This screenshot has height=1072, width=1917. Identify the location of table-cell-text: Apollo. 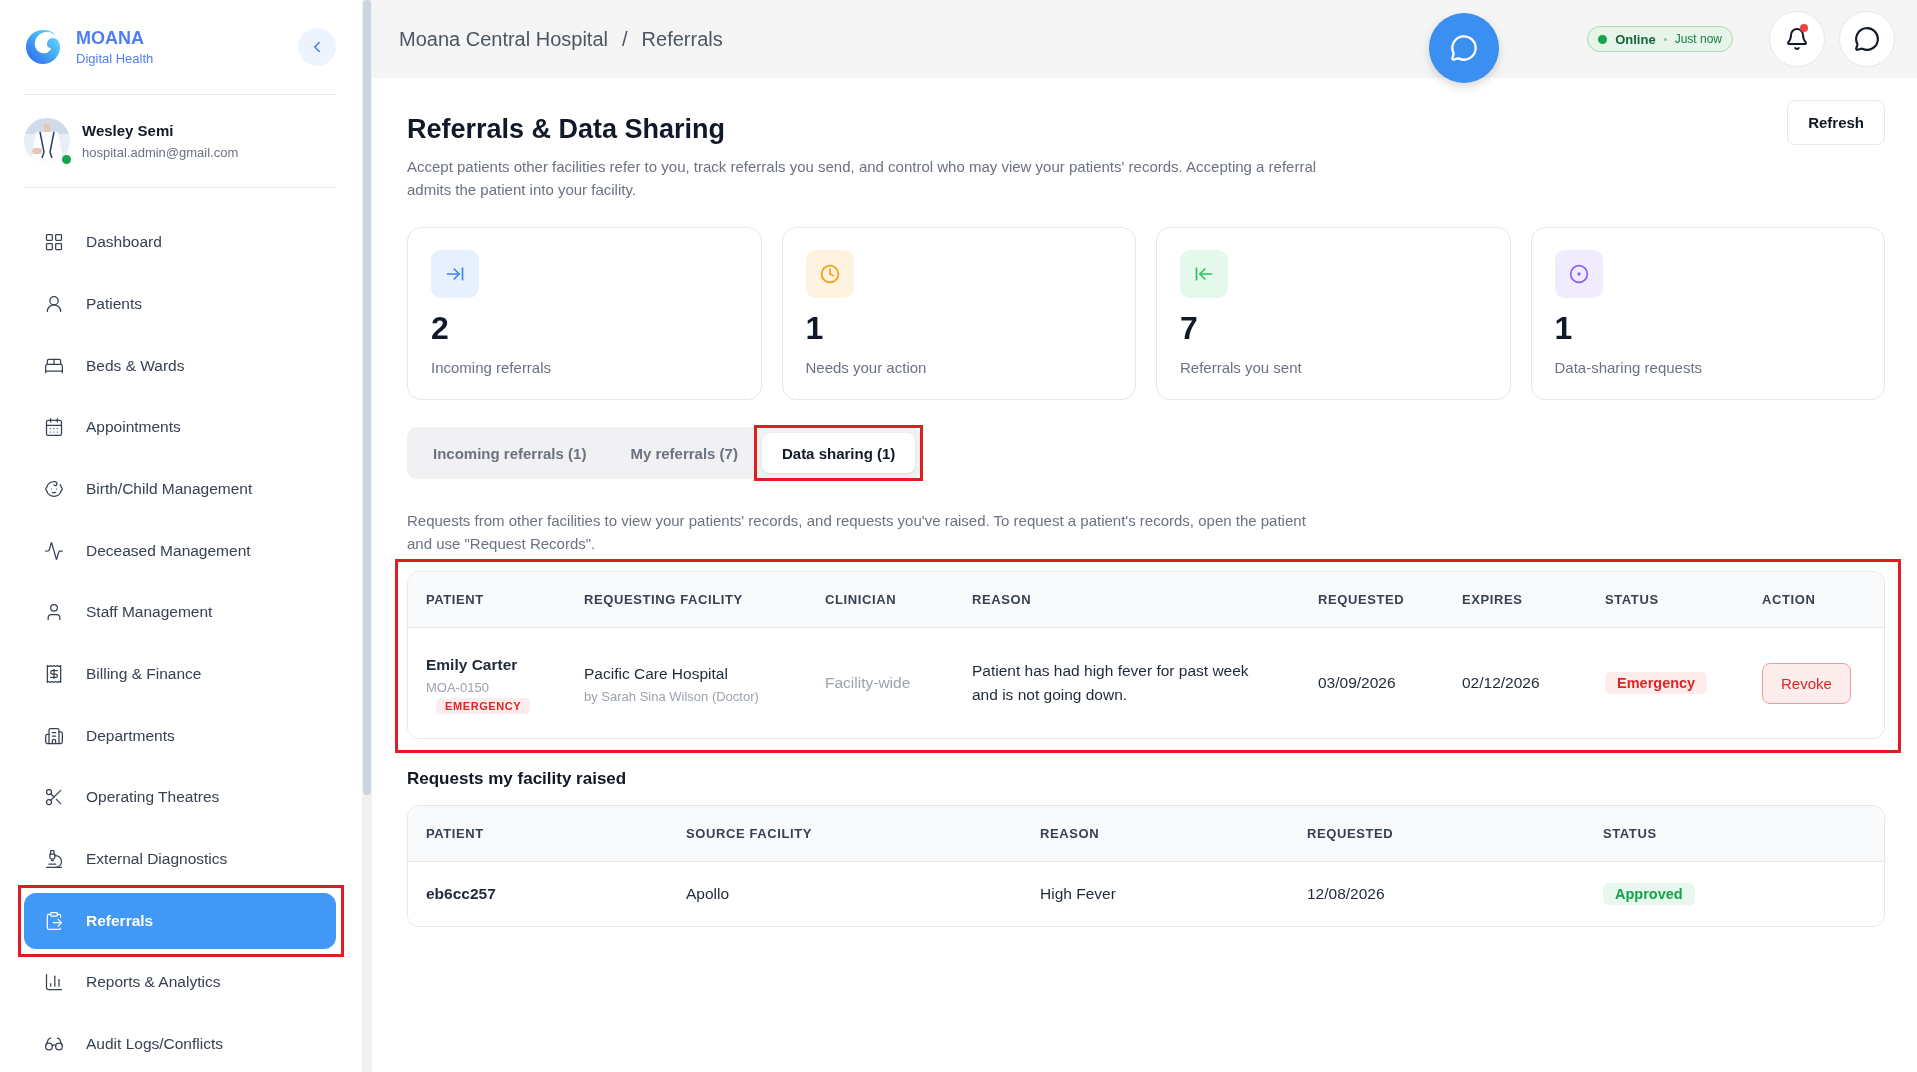
(708, 894).